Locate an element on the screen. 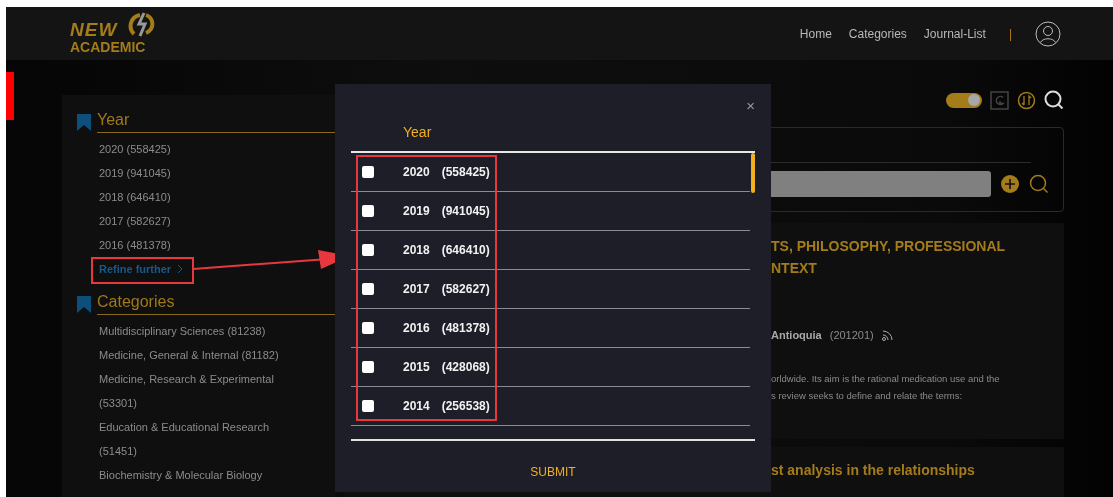 The width and height of the screenshot is (1113, 497). section-title: Categories is located at coordinates (216, 304).